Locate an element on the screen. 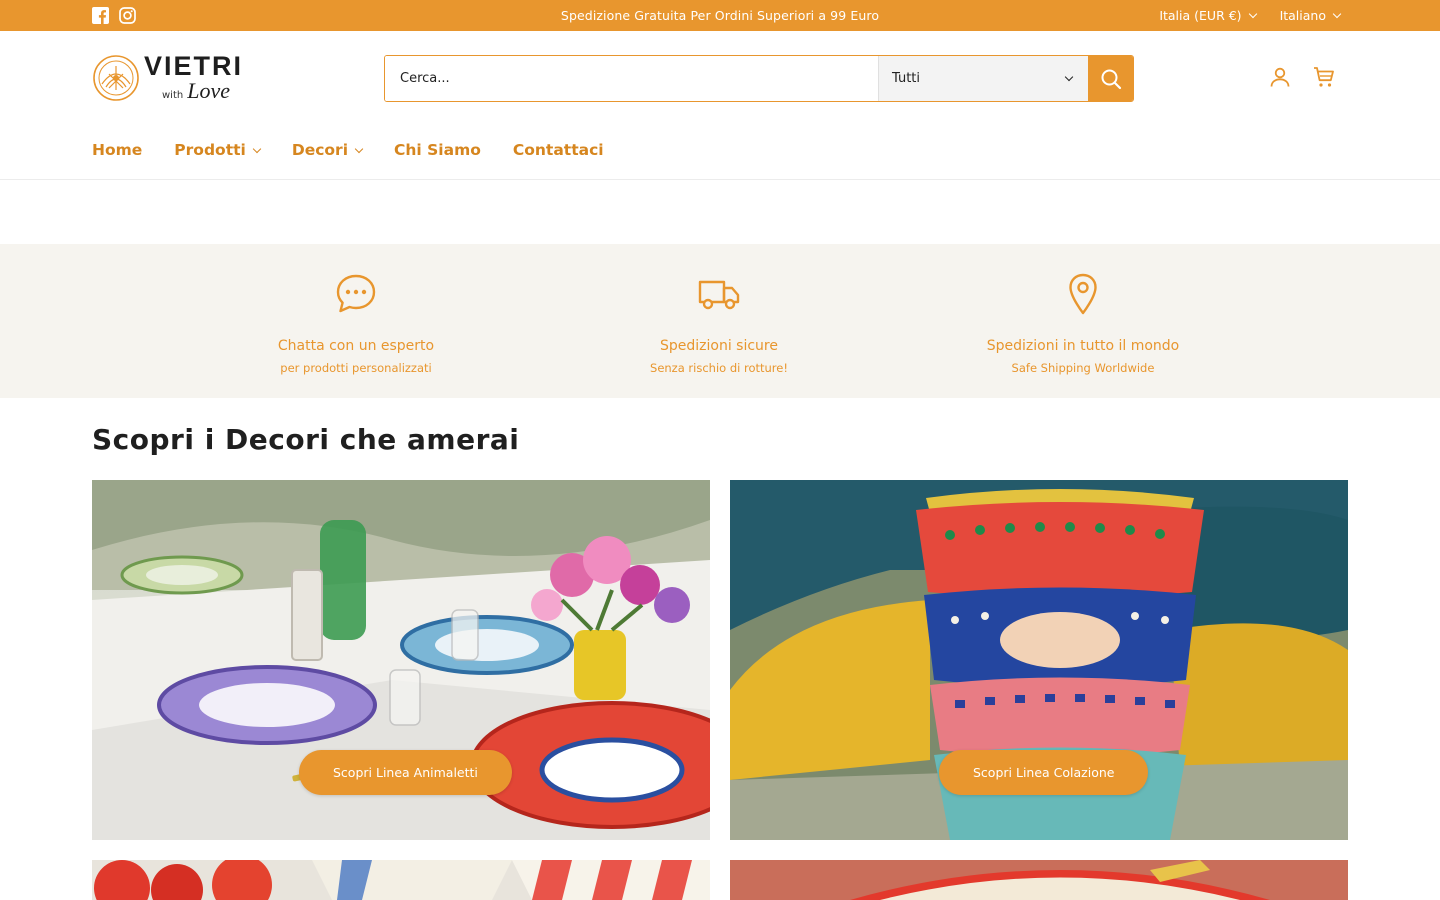 Image resolution: width=1440 pixels, height=900 pixels. logo-emblem-icon is located at coordinates (116, 77).